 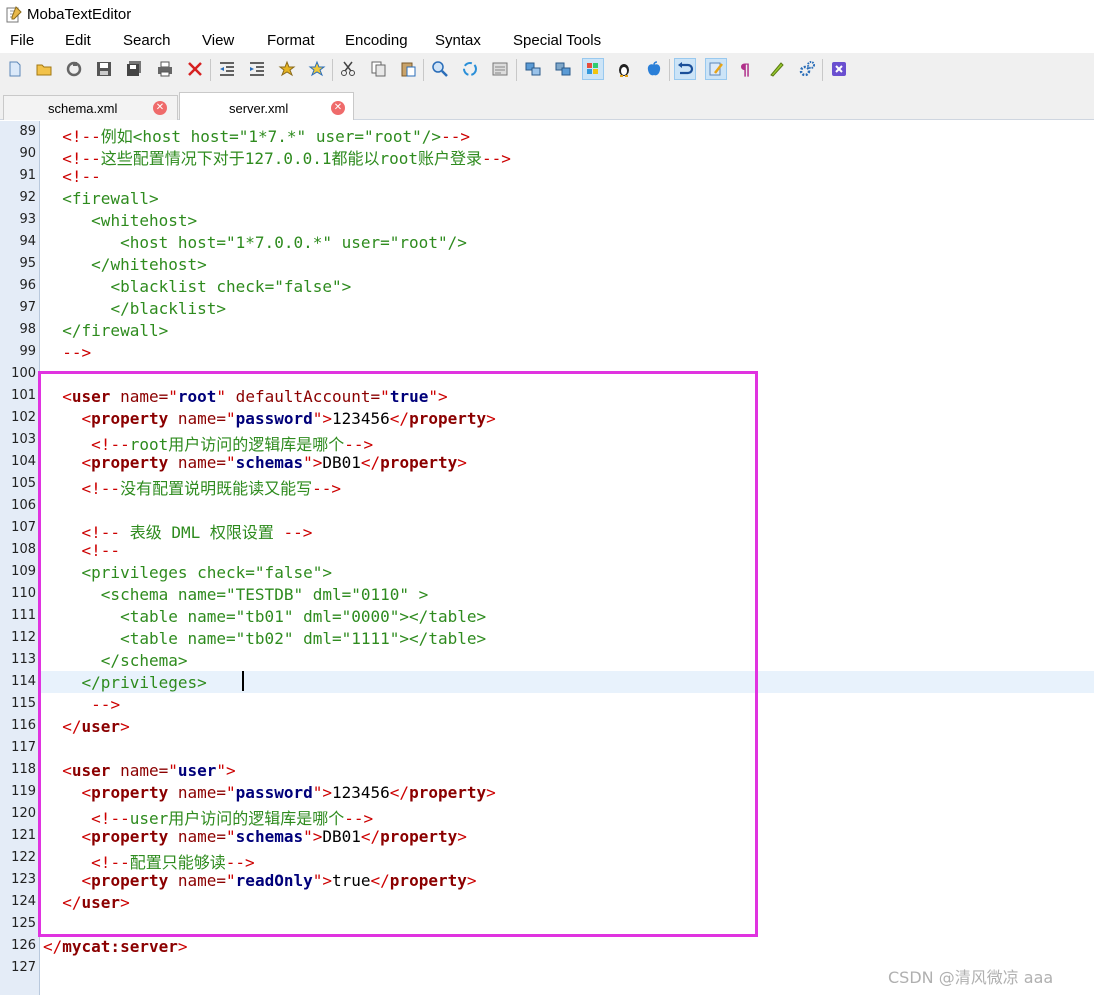 I want to click on code-line: 90 <!--这些配置情况下对于127.0.0.1都能以root账户登录-->, so click(x=547, y=155).